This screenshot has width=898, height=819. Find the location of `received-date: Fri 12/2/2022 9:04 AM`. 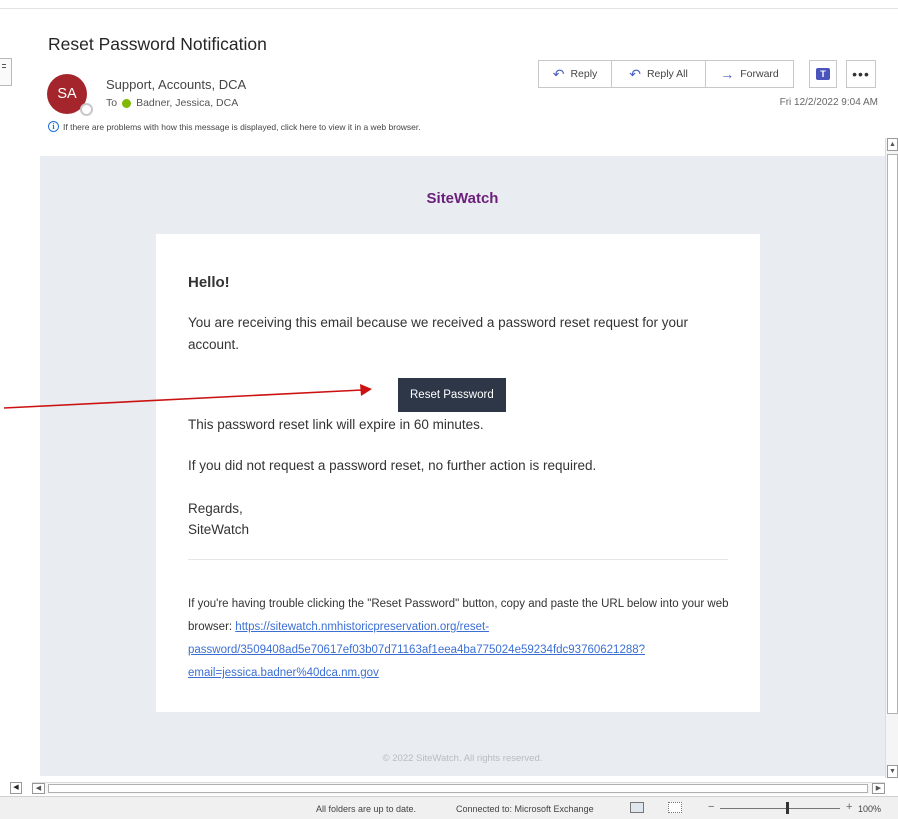

received-date: Fri 12/2/2022 9:04 AM is located at coordinates (828, 102).